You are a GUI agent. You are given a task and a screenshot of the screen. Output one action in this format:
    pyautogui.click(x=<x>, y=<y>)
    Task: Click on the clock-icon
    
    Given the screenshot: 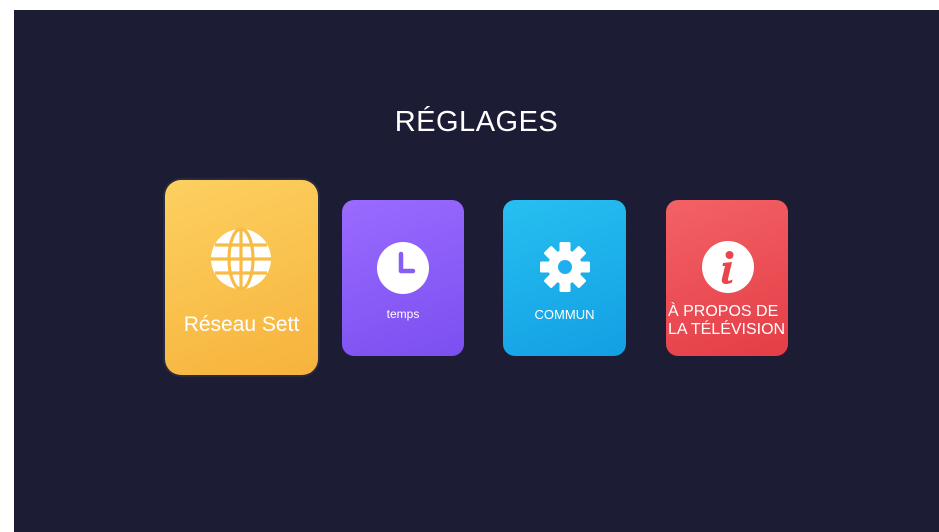 What is the action you would take?
    pyautogui.click(x=403, y=268)
    